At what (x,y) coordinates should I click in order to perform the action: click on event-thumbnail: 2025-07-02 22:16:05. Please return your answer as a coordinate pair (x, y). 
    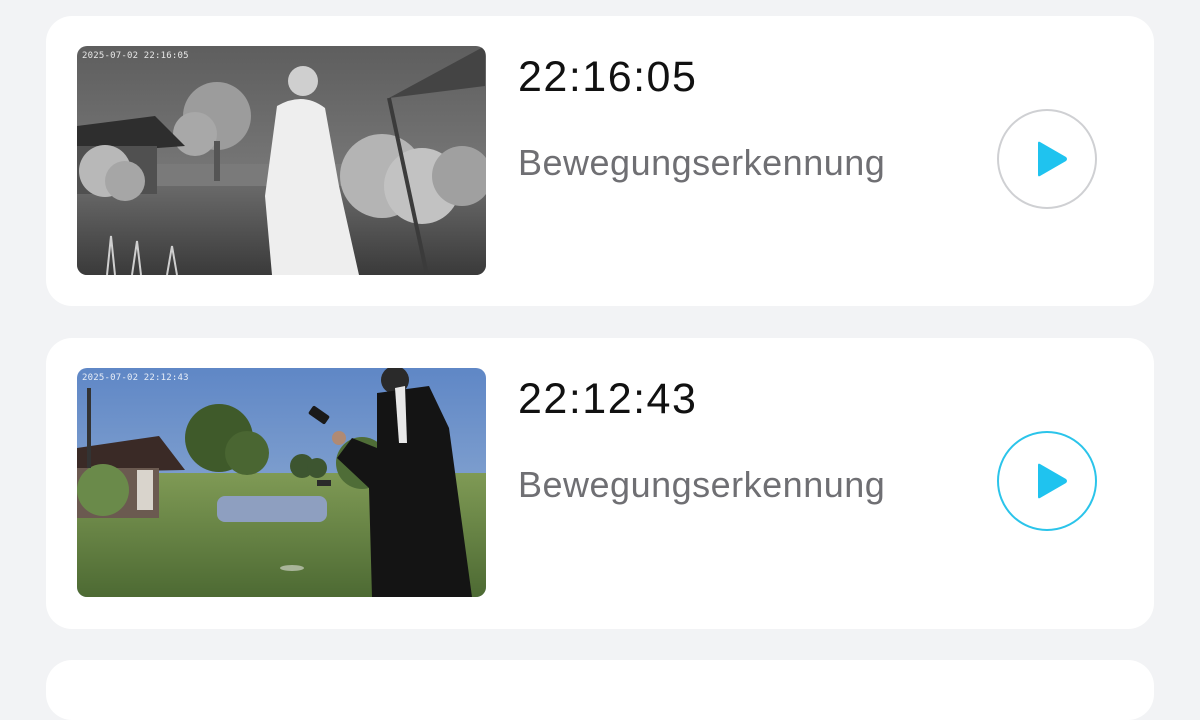
    Looking at the image, I should click on (281, 160).